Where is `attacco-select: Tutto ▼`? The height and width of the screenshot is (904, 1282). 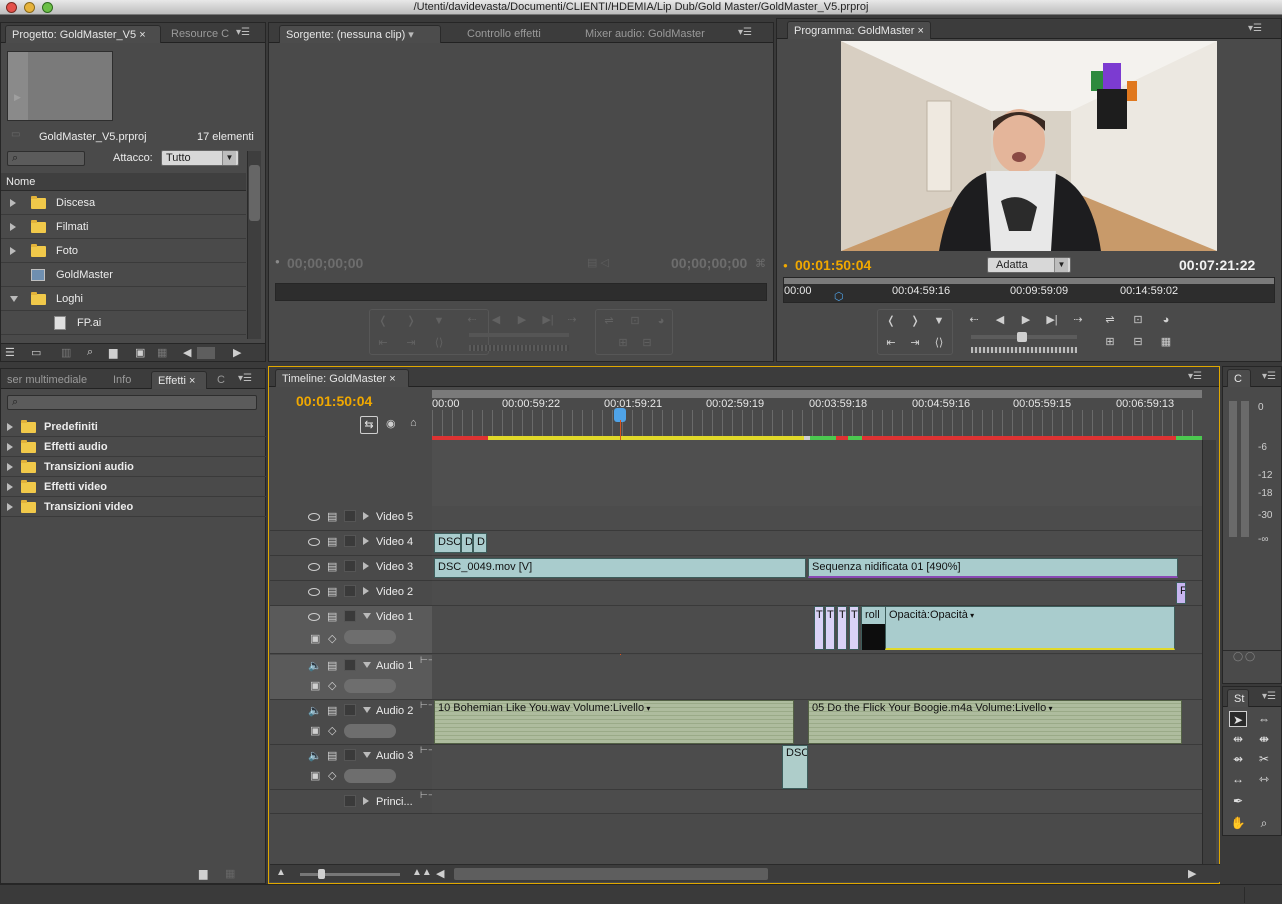 attacco-select: Tutto ▼ is located at coordinates (200, 158).